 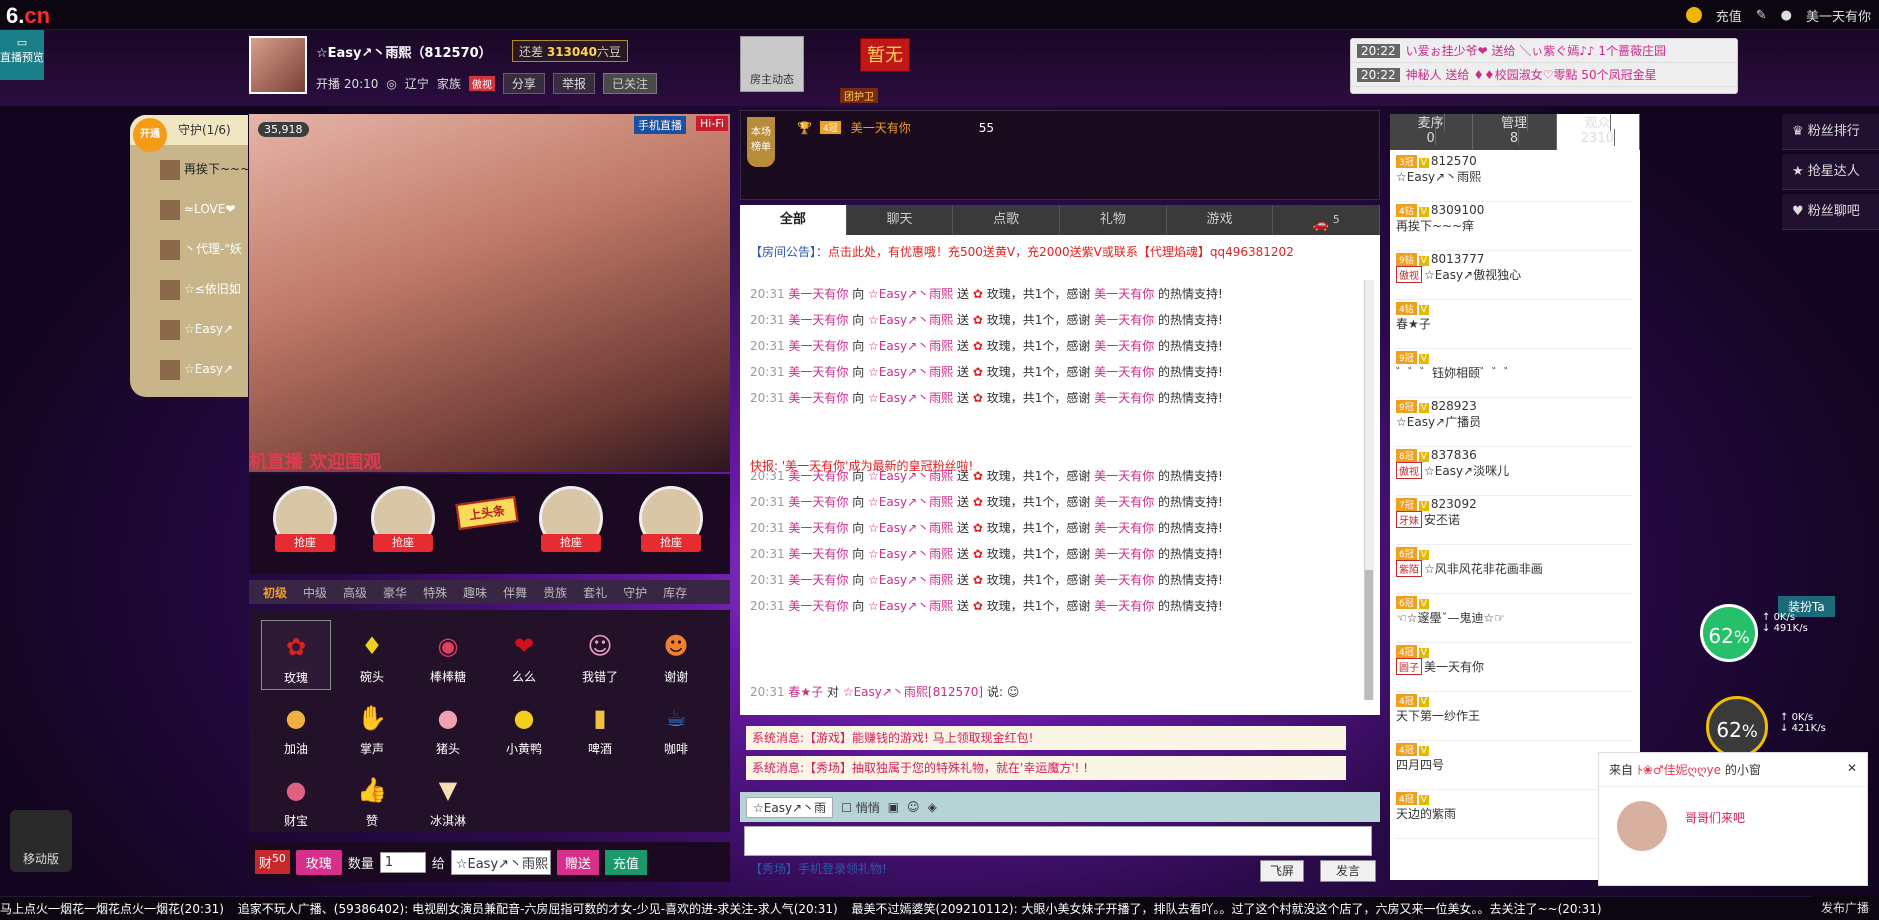 I want to click on video-stream, so click(x=489, y=293).